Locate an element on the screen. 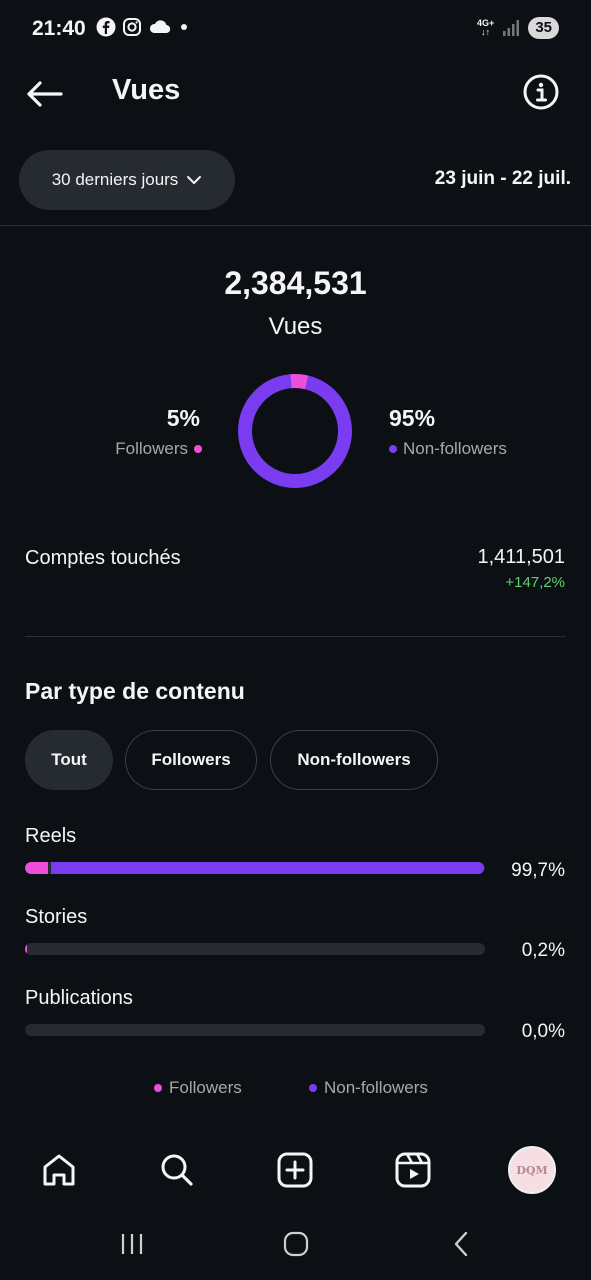  date-range-selector: 30 derniers jours is located at coordinates (127, 180).